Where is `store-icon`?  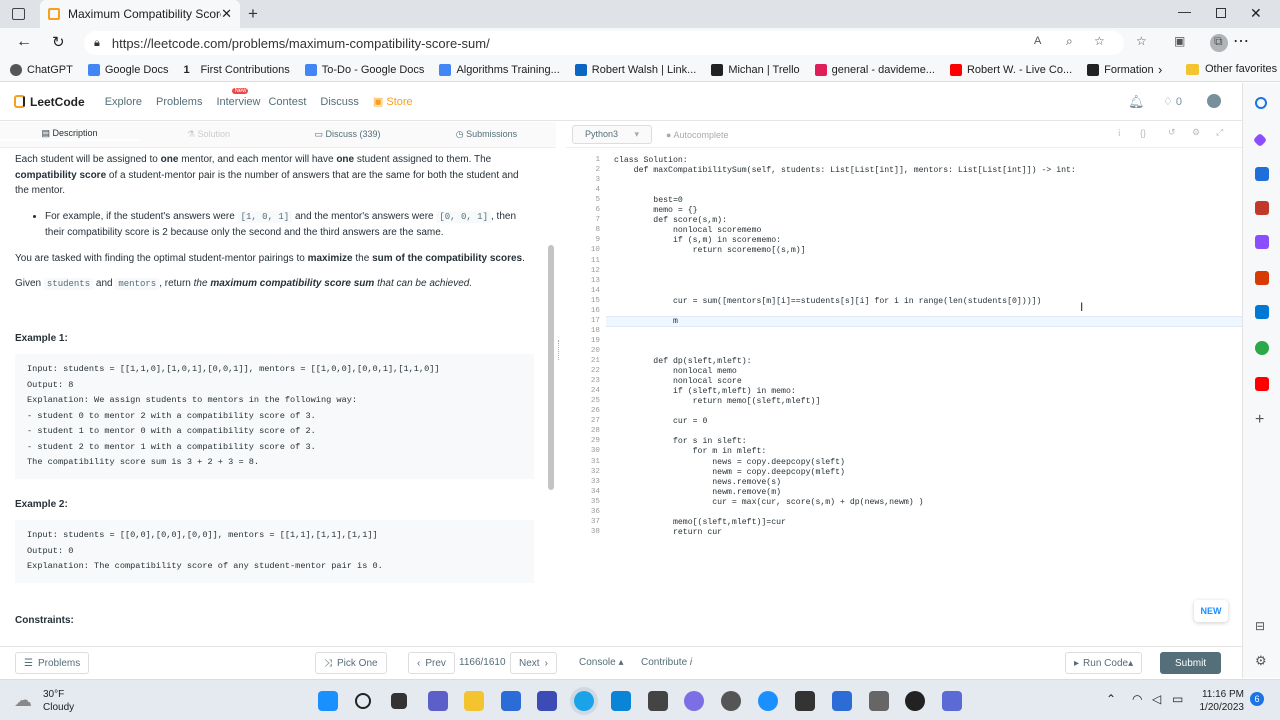 store-icon is located at coordinates (511, 701).